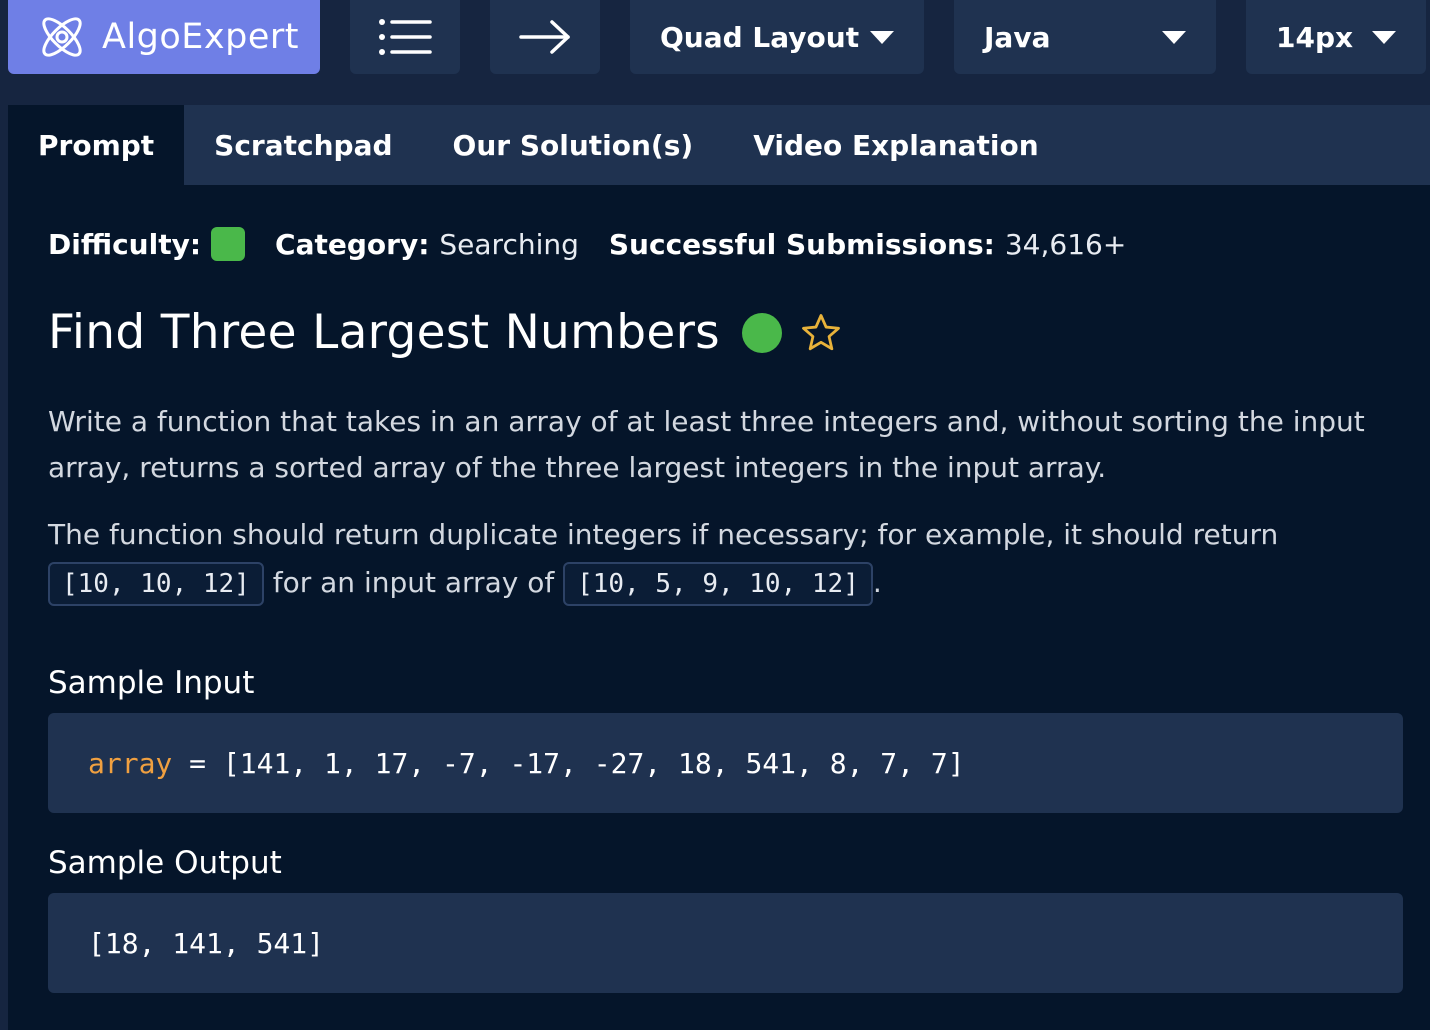 The image size is (1430, 1030). What do you see at coordinates (761, 332) in the screenshot?
I see `completed-status-dot` at bounding box center [761, 332].